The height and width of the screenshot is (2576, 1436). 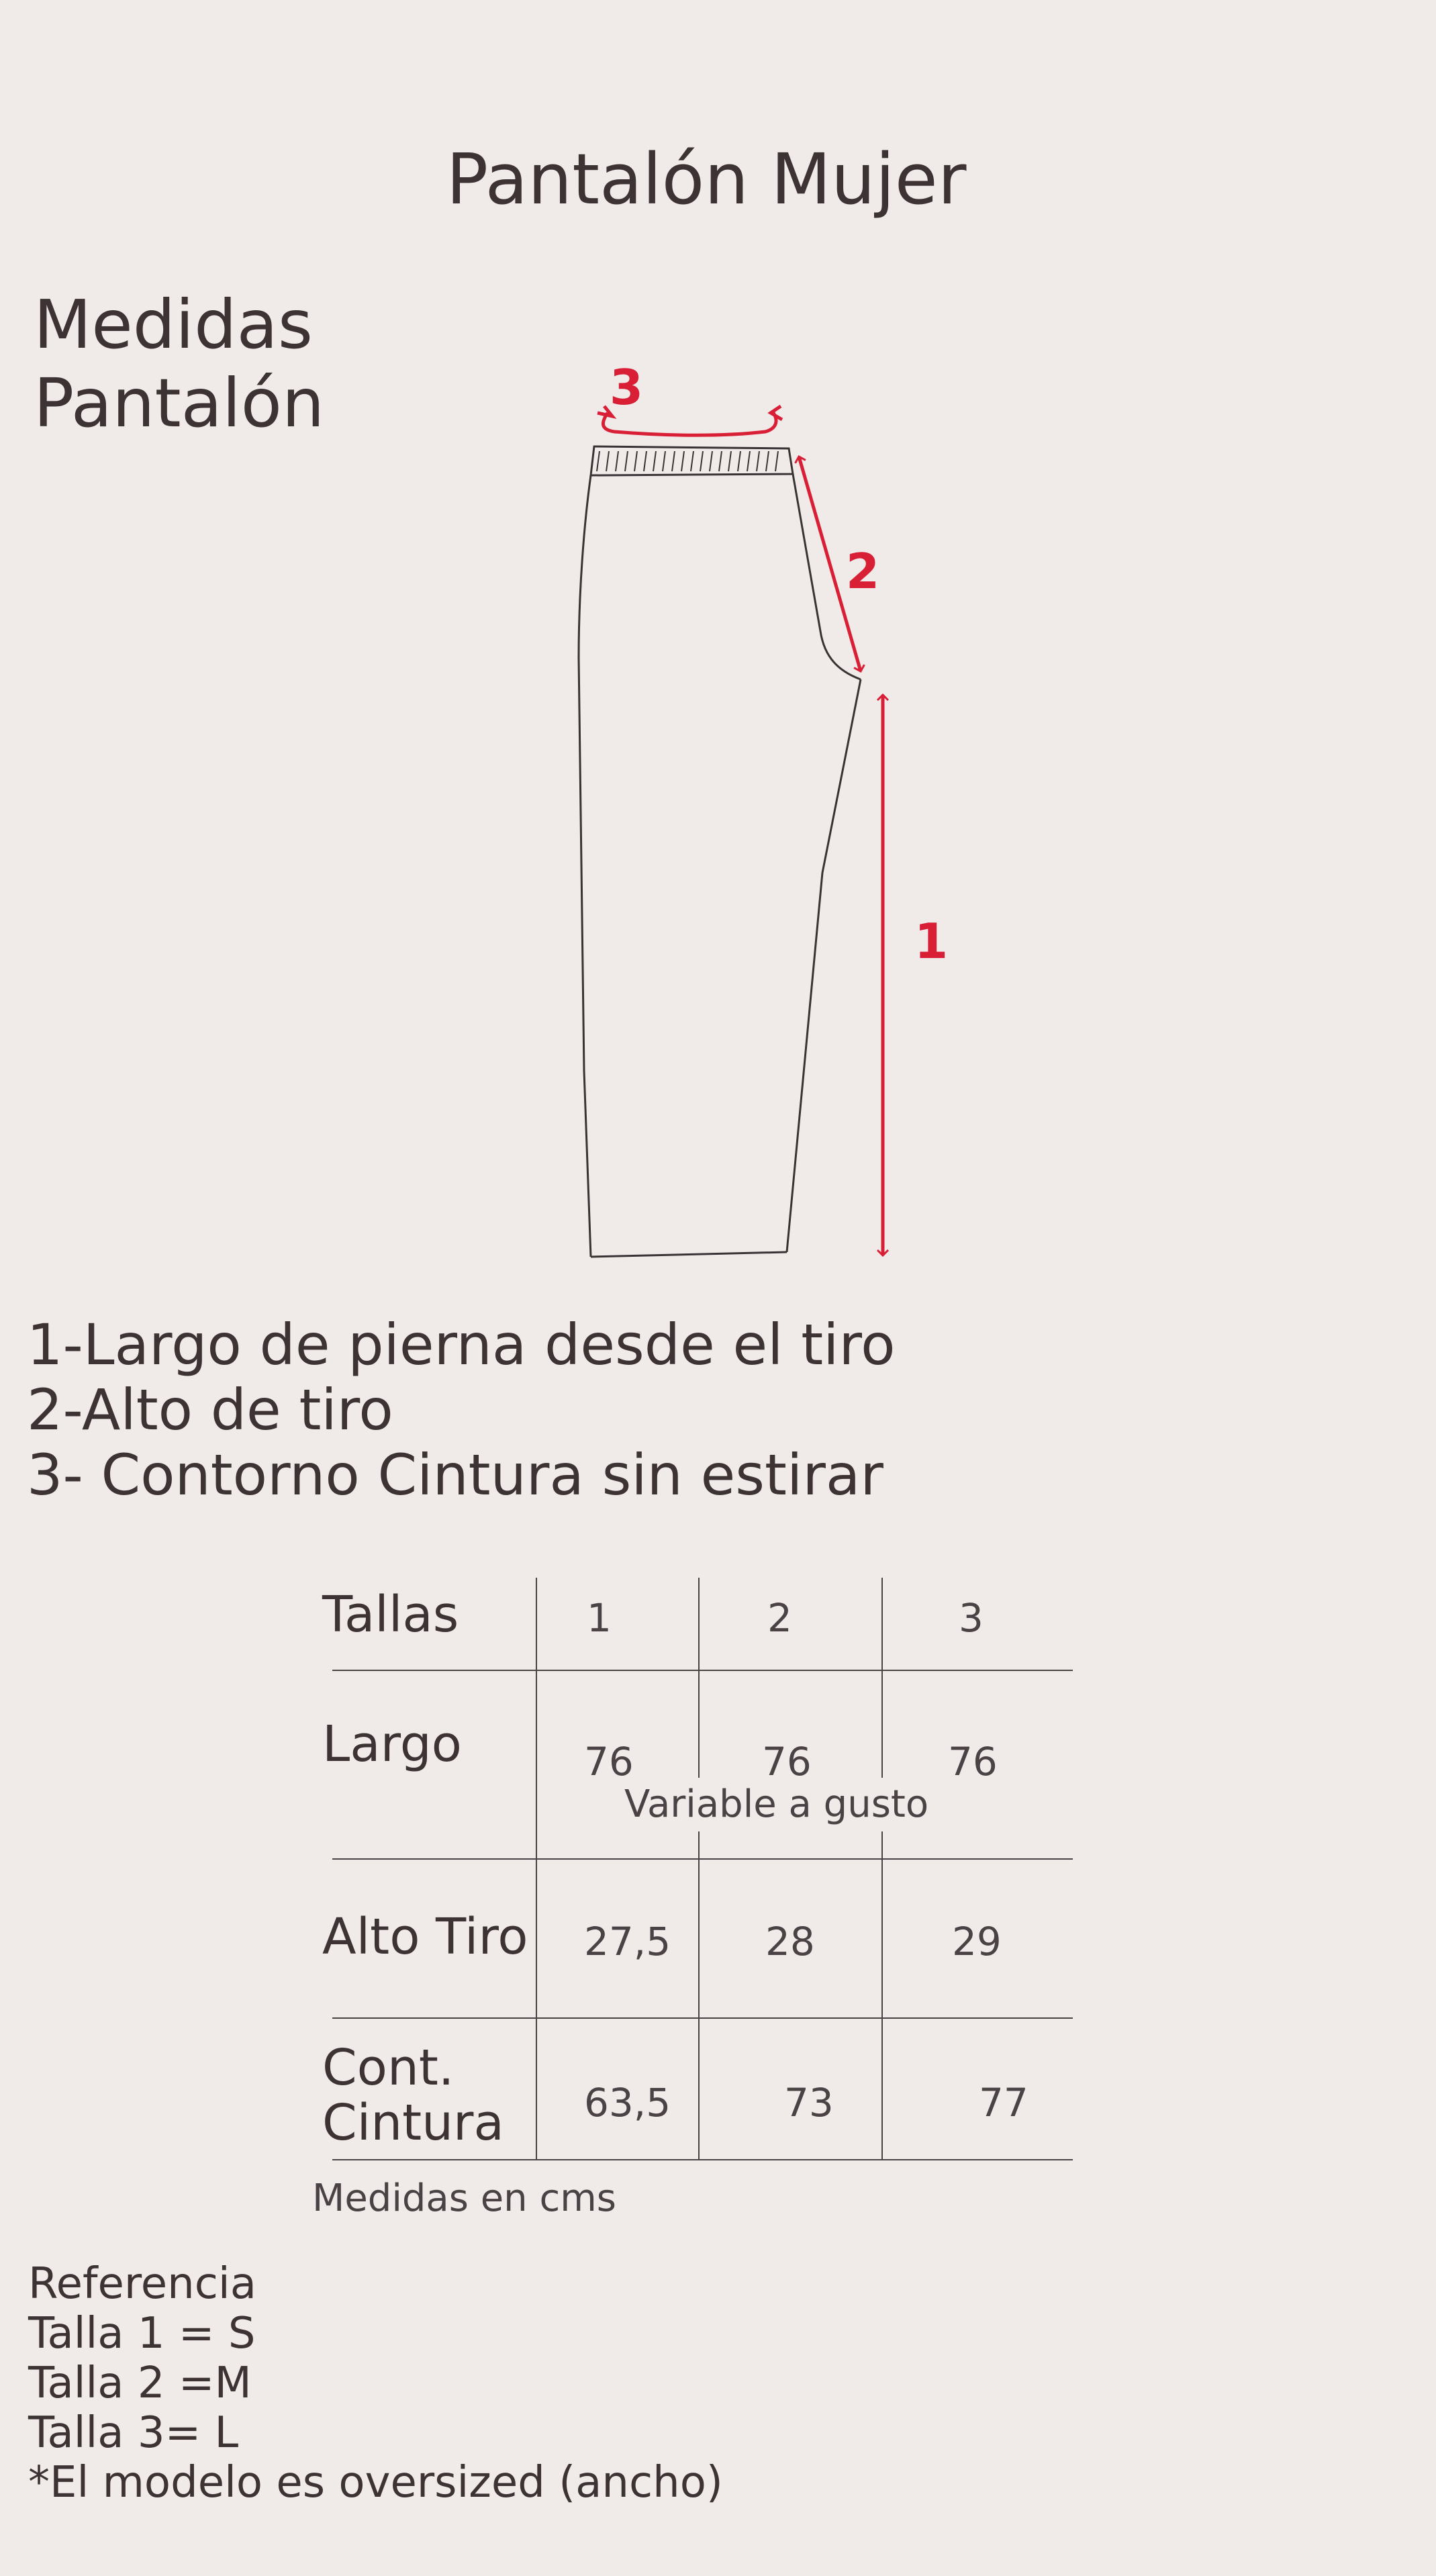 I want to click on table-cell: 28, so click(x=790, y=1941).